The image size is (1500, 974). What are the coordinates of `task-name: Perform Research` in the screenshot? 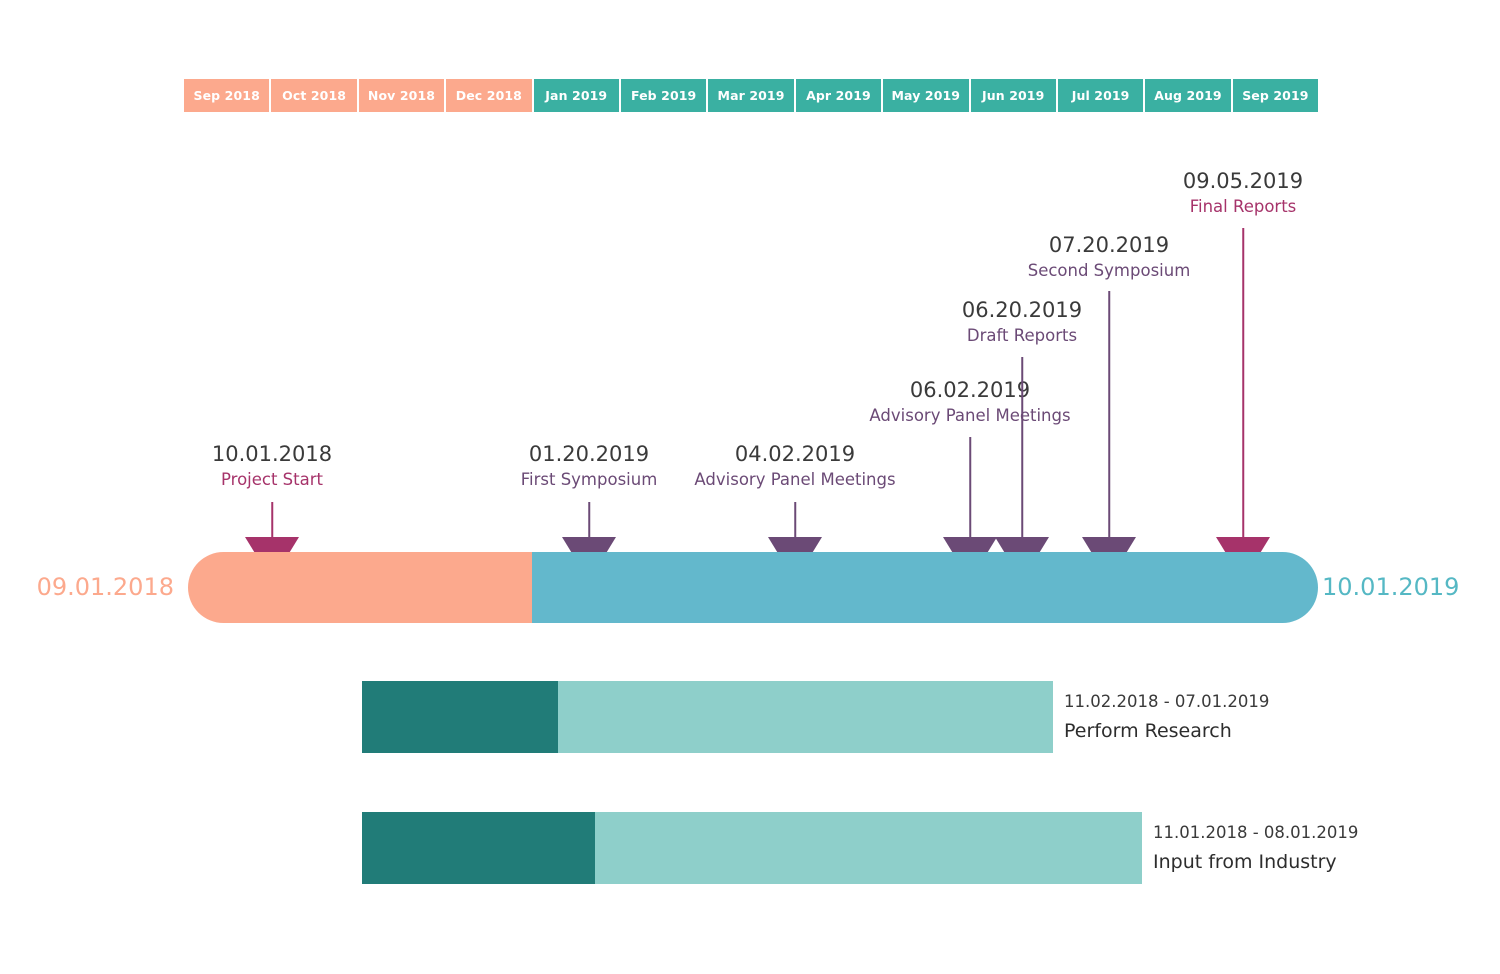 It's located at (1148, 730).